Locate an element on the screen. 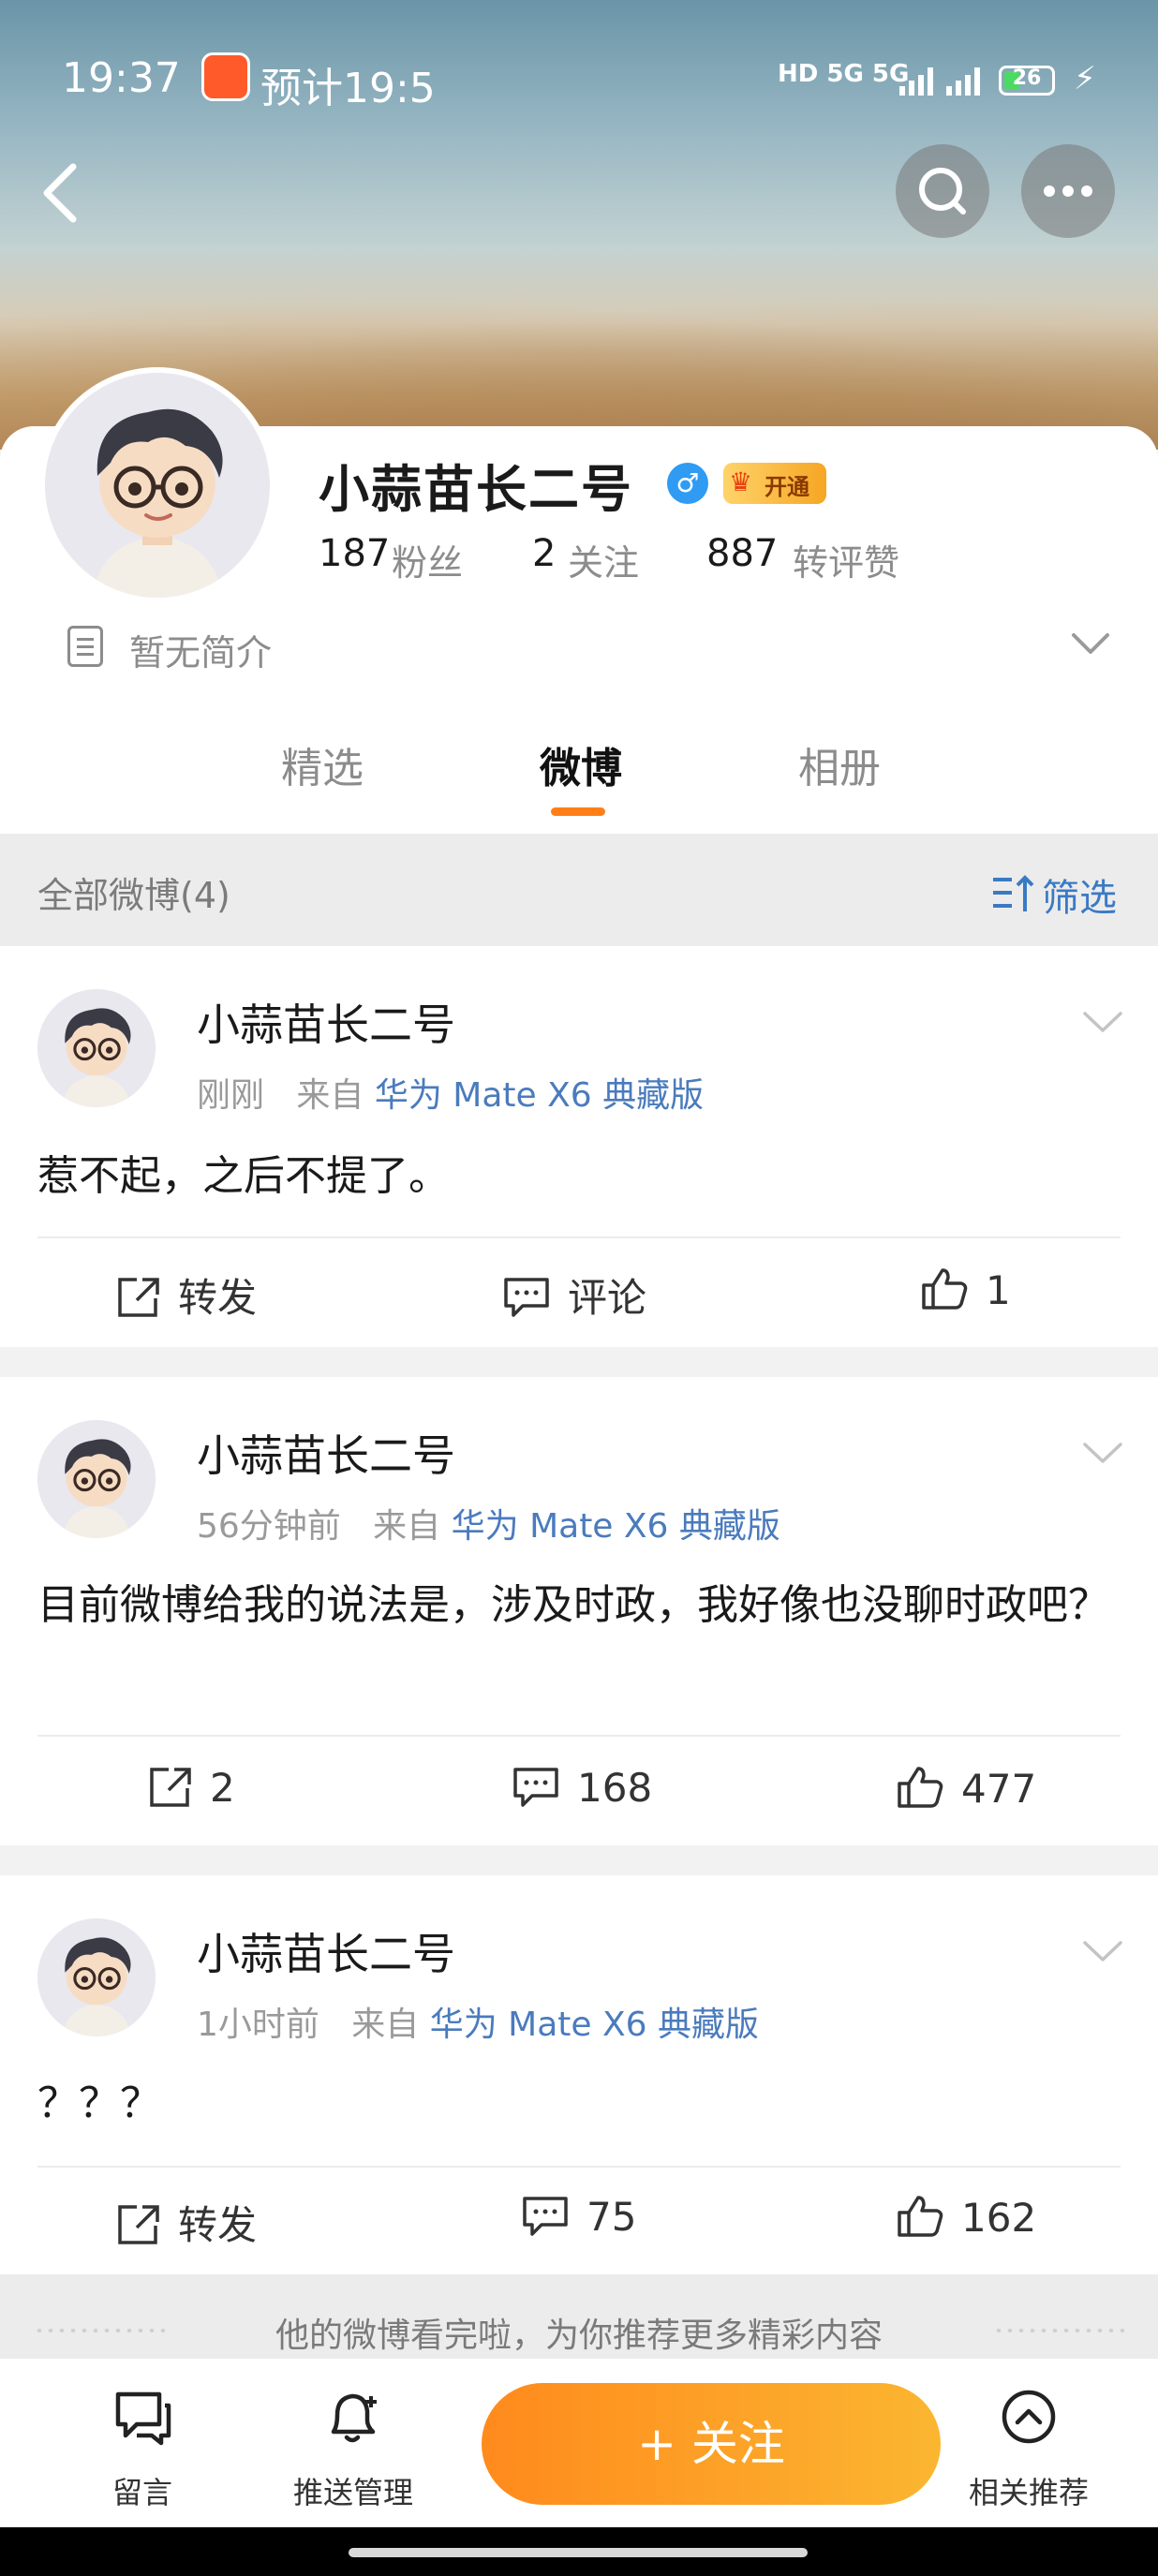  post-text: 惹不起，之后不提了。 is located at coordinates (579, 1176).